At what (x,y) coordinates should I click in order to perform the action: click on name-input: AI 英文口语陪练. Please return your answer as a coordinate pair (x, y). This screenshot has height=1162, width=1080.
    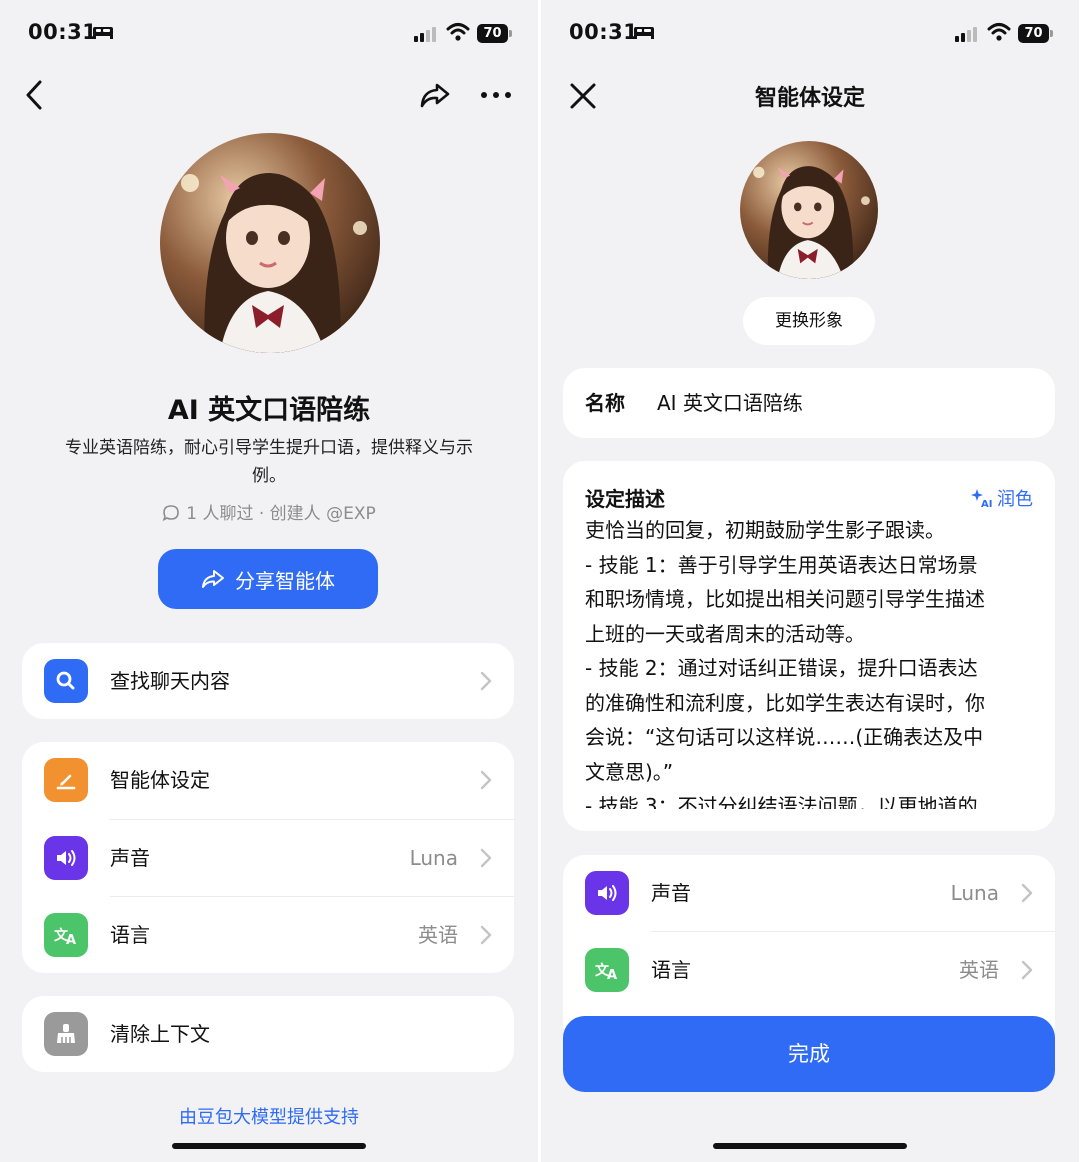
    Looking at the image, I should click on (730, 403).